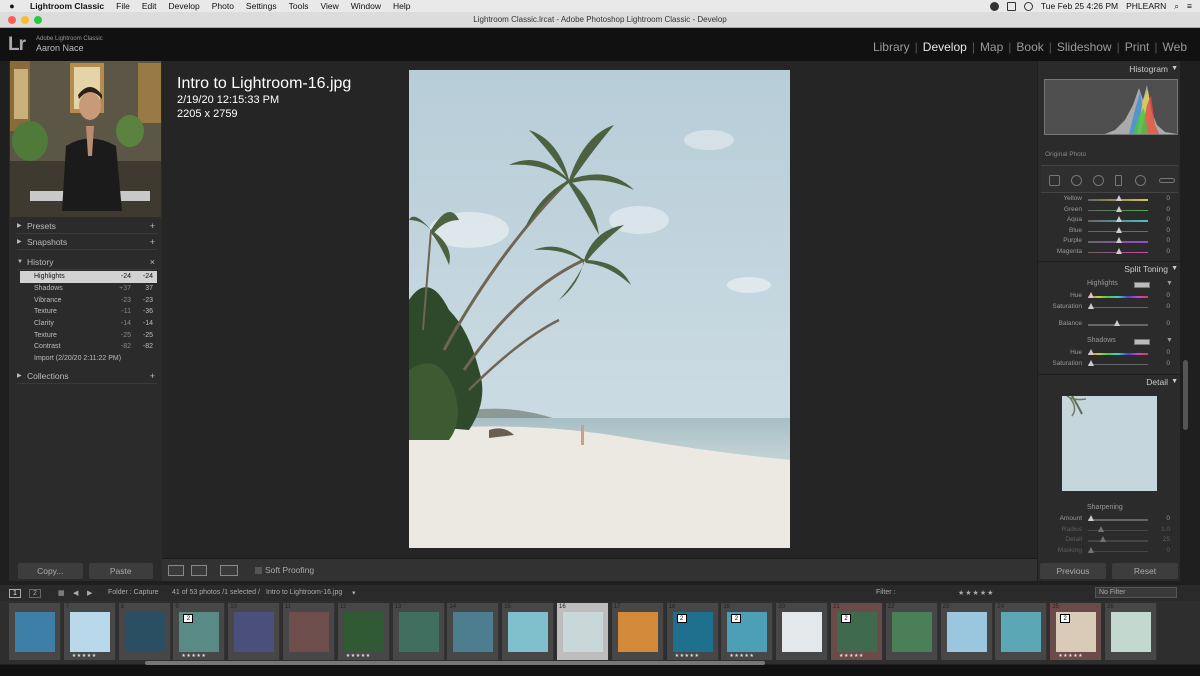 The image size is (1200, 676). What do you see at coordinates (1021, 631) in the screenshot?
I see `filmstrip-thumbnail: 24` at bounding box center [1021, 631].